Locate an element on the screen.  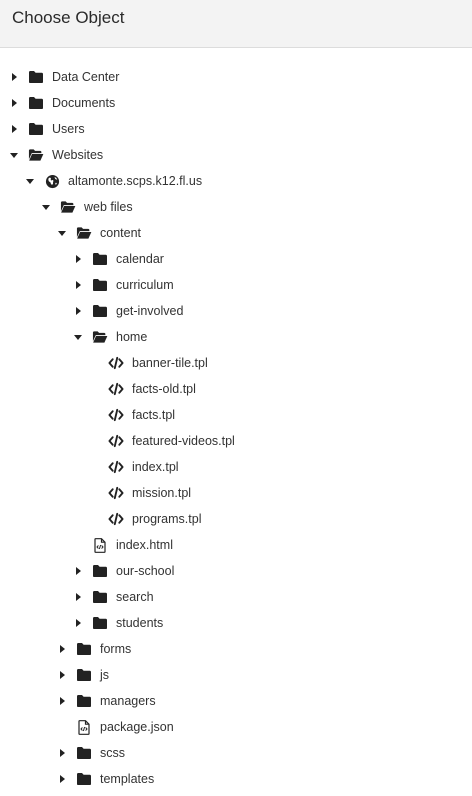
tree-item-label: index.tpl is located at coordinates (155, 467).